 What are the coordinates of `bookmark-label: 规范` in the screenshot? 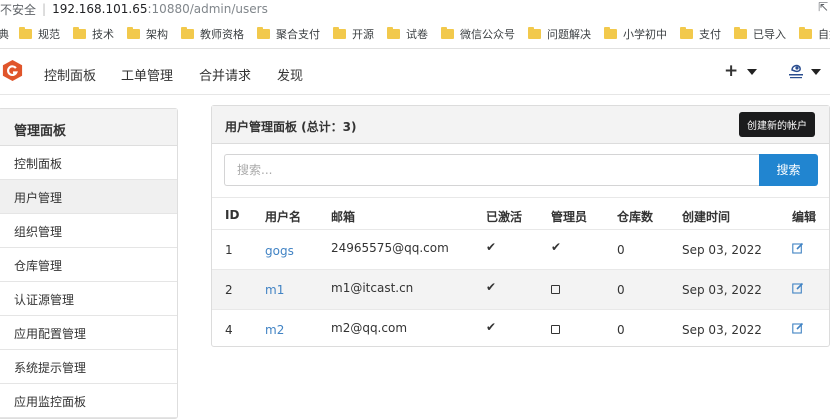 It's located at (49, 34).